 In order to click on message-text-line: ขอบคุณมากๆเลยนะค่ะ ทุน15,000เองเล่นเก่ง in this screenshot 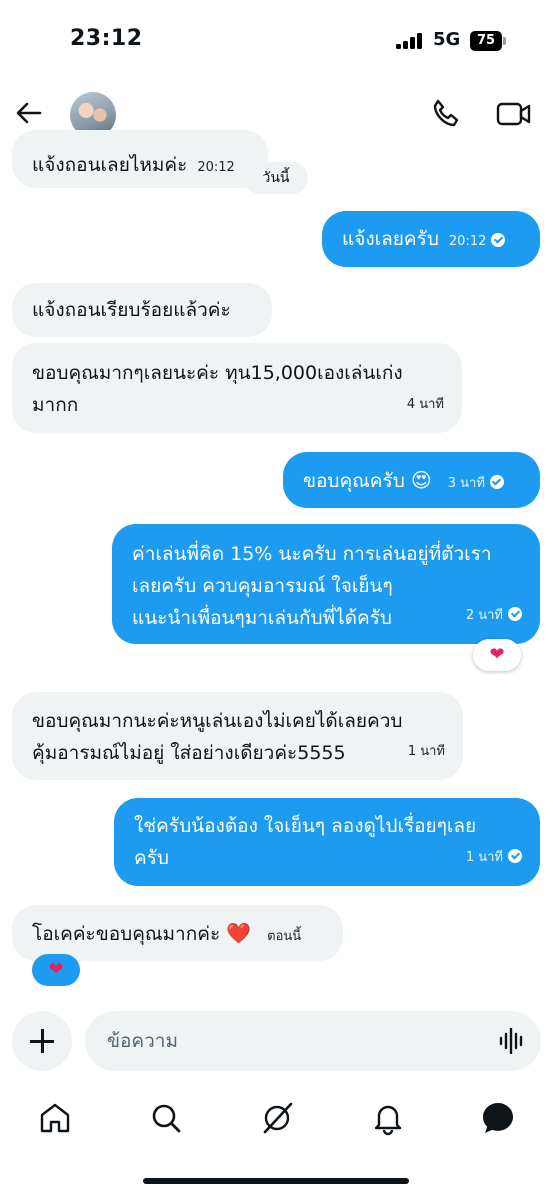, I will do `click(217, 373)`.